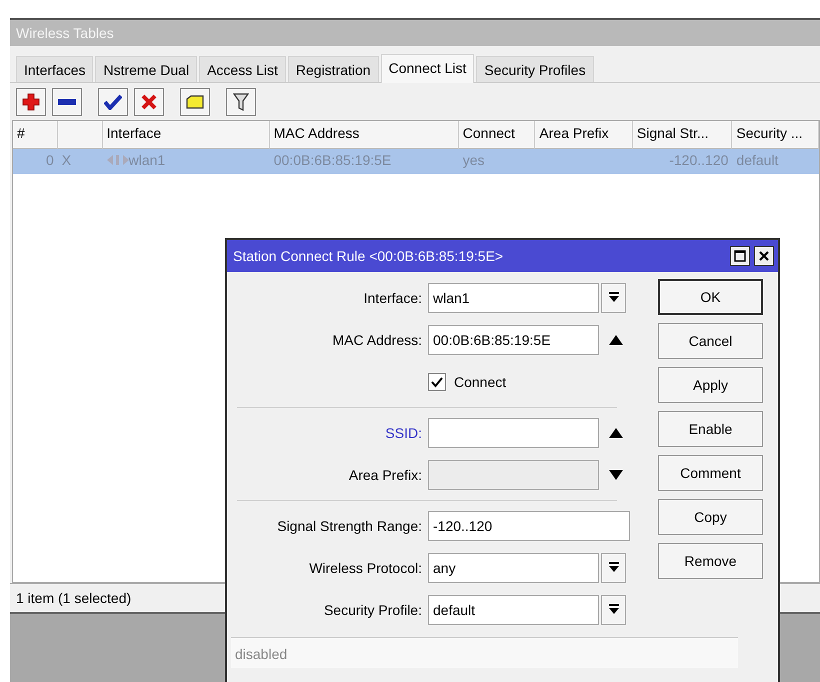 Image resolution: width=820 pixels, height=682 pixels. I want to click on close-icon, so click(764, 256).